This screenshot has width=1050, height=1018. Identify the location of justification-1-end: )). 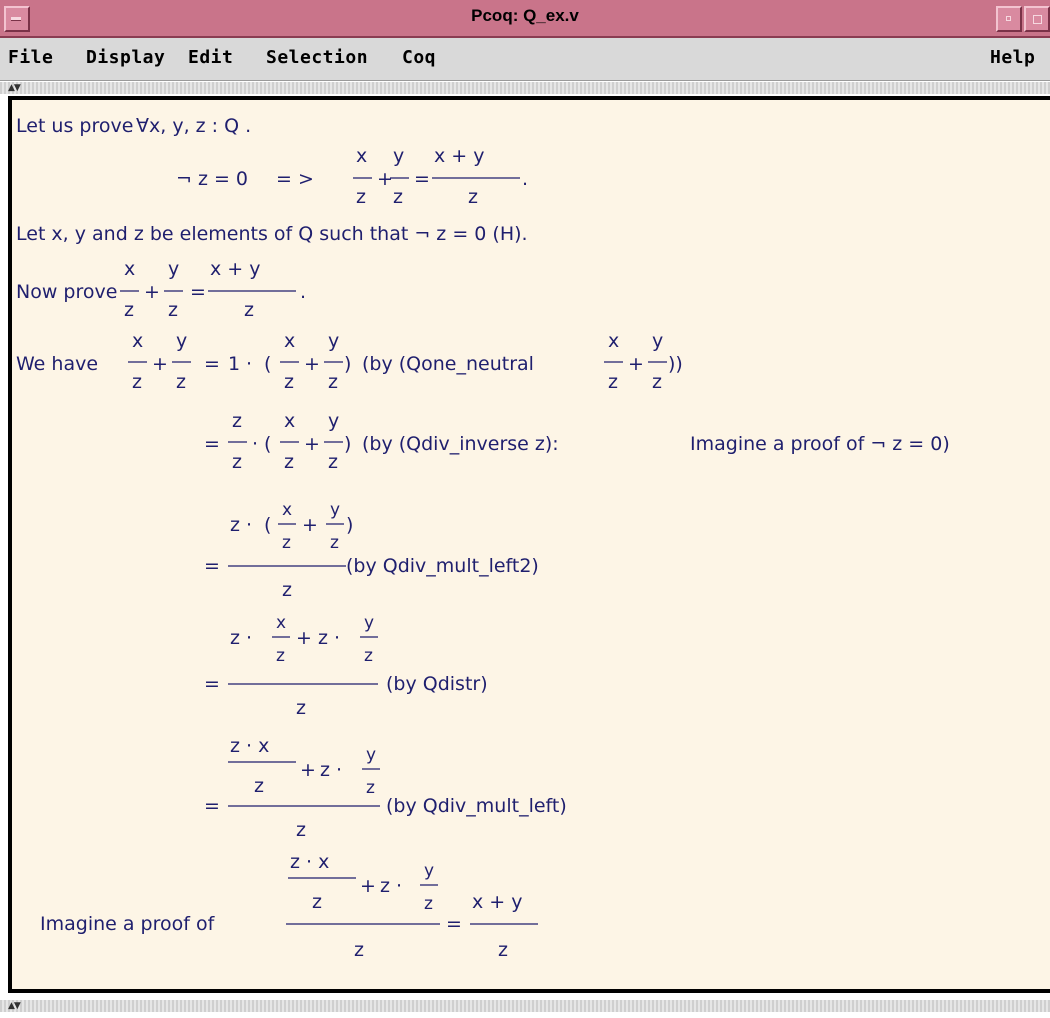
(675, 364).